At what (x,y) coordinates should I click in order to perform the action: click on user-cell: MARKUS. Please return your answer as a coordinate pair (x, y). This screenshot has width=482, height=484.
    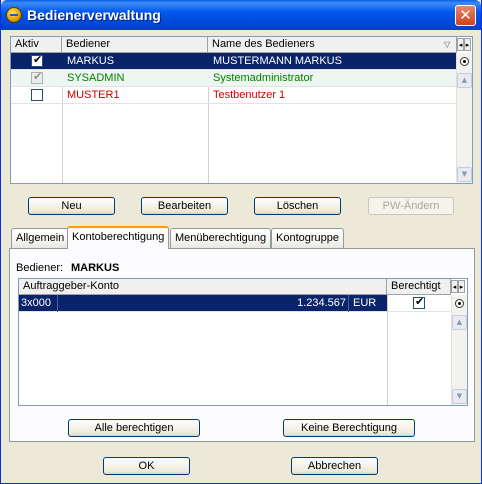
    Looking at the image, I should click on (91, 61).